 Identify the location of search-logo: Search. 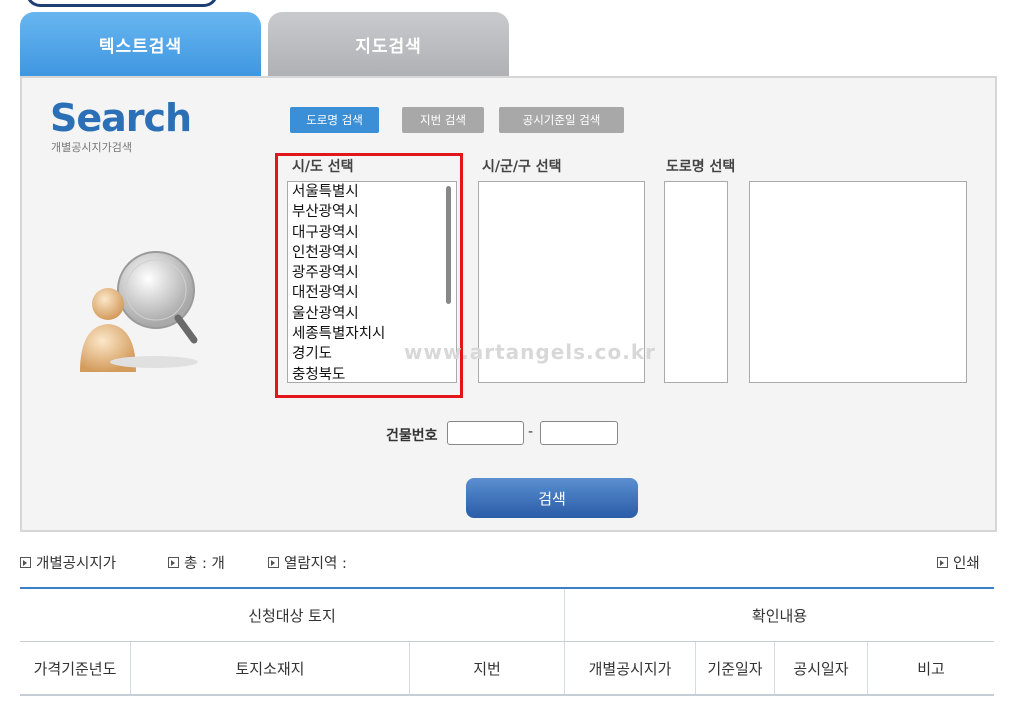
(121, 118).